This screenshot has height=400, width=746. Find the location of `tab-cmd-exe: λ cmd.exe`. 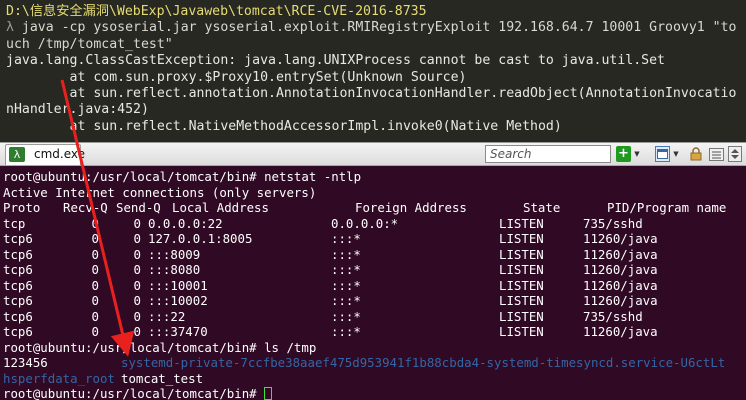

tab-cmd-exe: λ cmd.exe is located at coordinates (45, 154).